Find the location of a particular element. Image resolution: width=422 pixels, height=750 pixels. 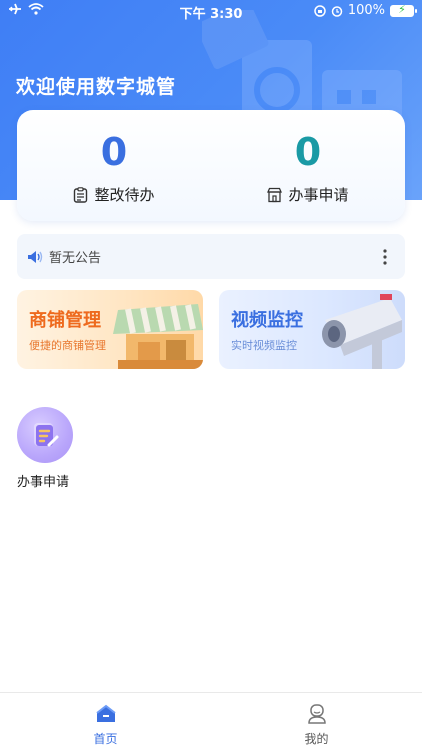

battery-percent: 100% is located at coordinates (366, 10).